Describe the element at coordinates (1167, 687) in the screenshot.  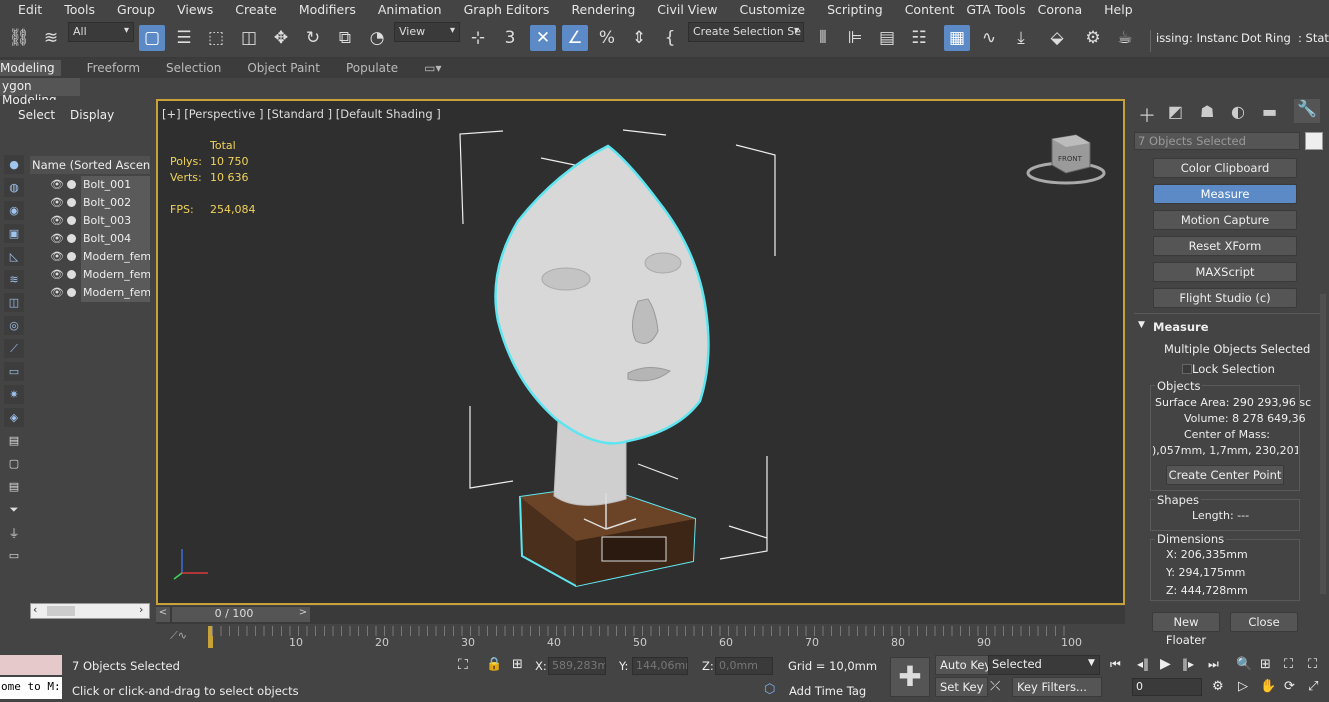
I see `current-frame-spinner: 0` at that location.